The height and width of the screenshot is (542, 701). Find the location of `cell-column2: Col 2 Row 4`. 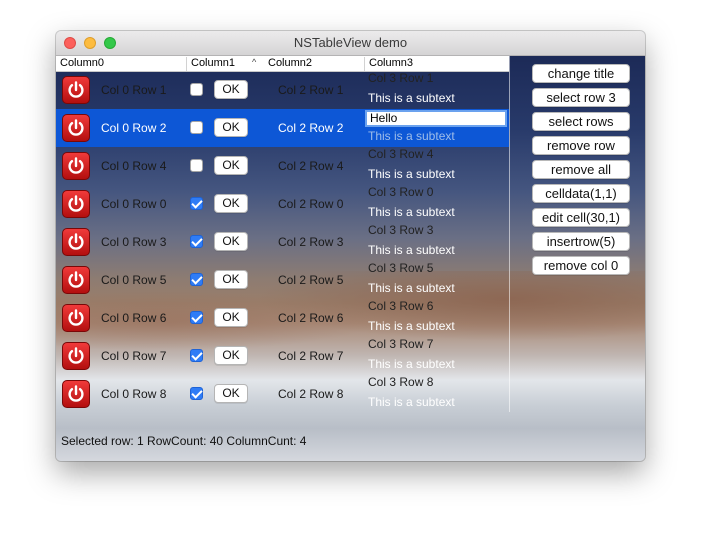

cell-column2: Col 2 Row 4 is located at coordinates (311, 166).